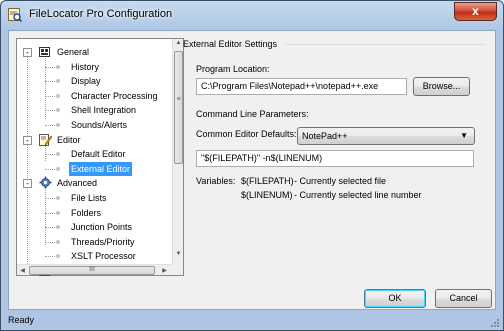 The height and width of the screenshot is (331, 504). What do you see at coordinates (103, 256) in the screenshot?
I see `tree-item-label: XSLT Processor` at bounding box center [103, 256].